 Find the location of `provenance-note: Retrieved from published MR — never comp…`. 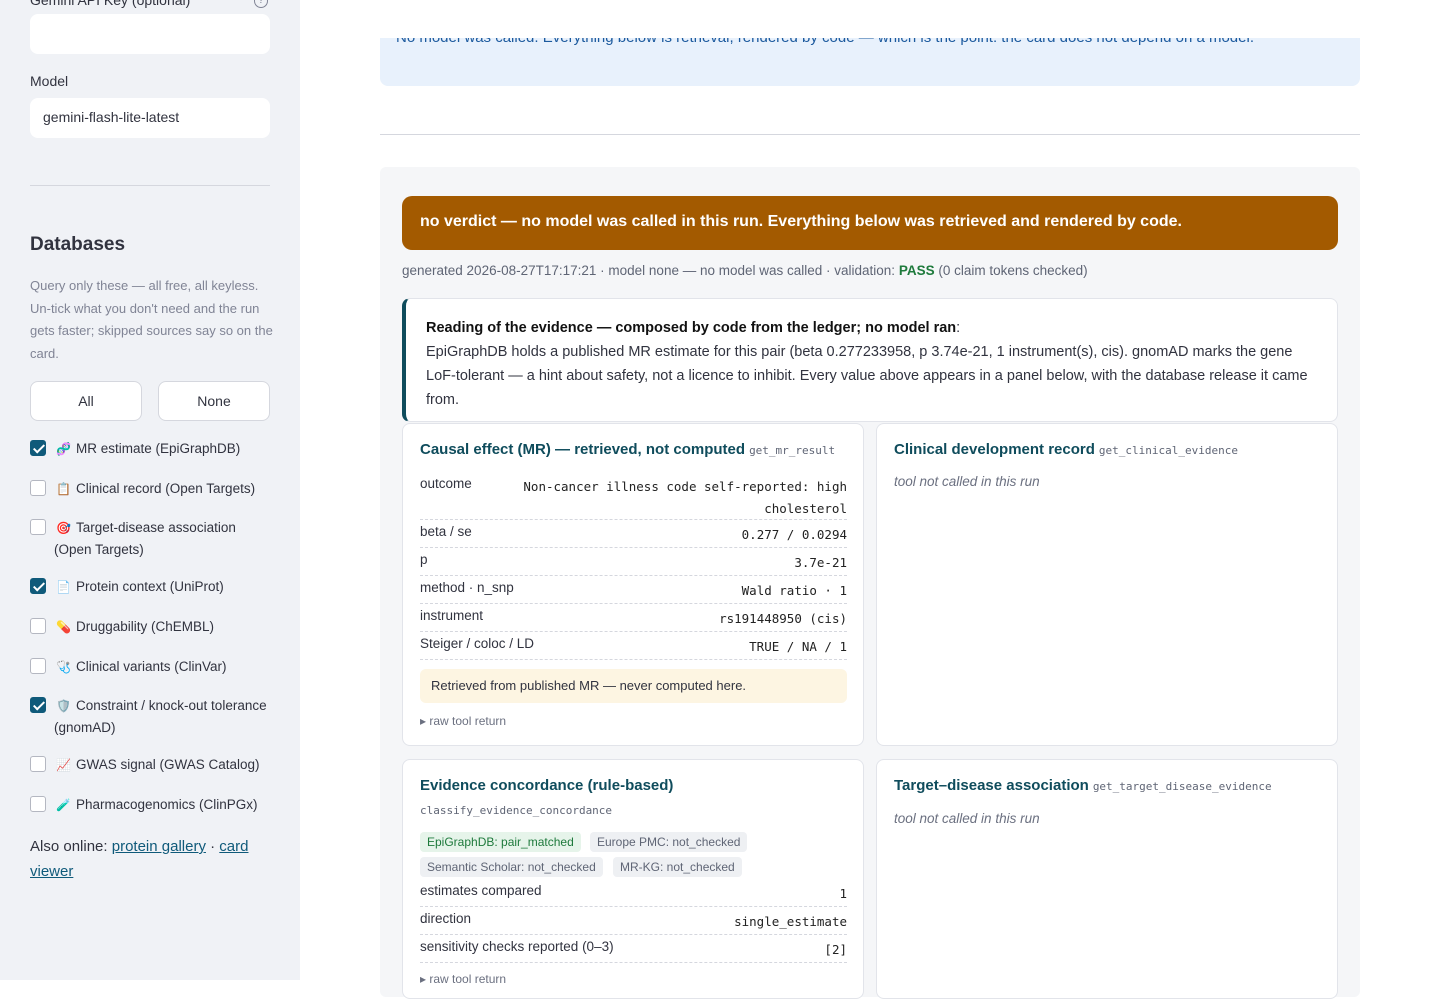

provenance-note: Retrieved from published MR — never comp… is located at coordinates (633, 686).